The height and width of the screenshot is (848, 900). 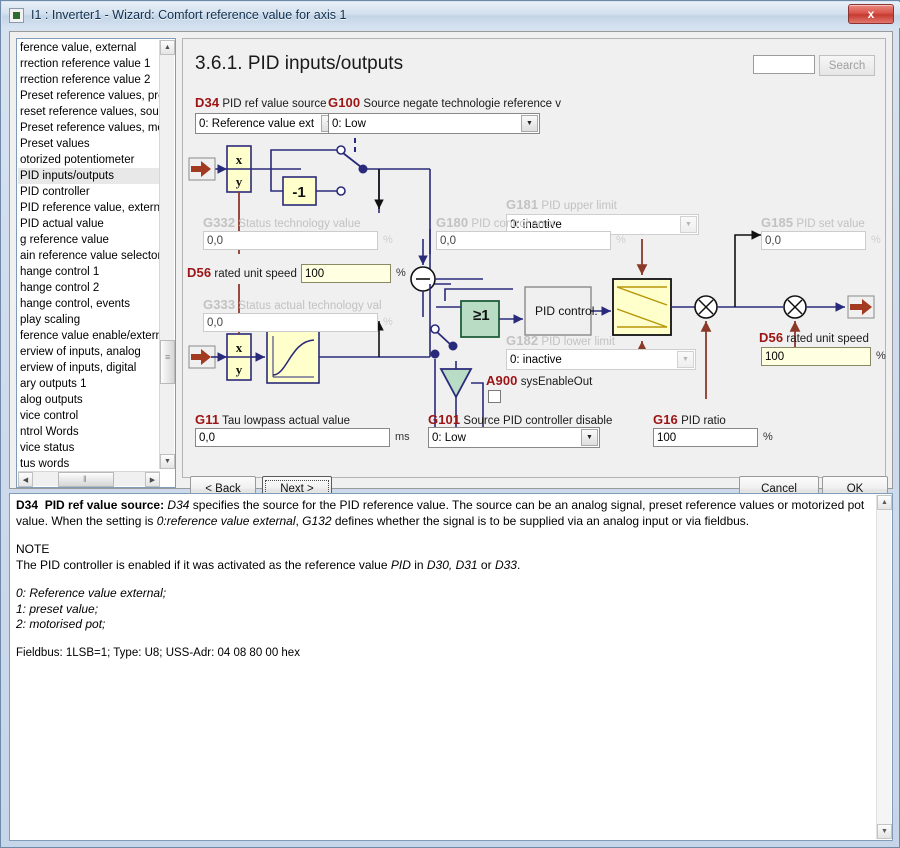 What do you see at coordinates (292, 437) in the screenshot?
I see `param-g11-field` at bounding box center [292, 437].